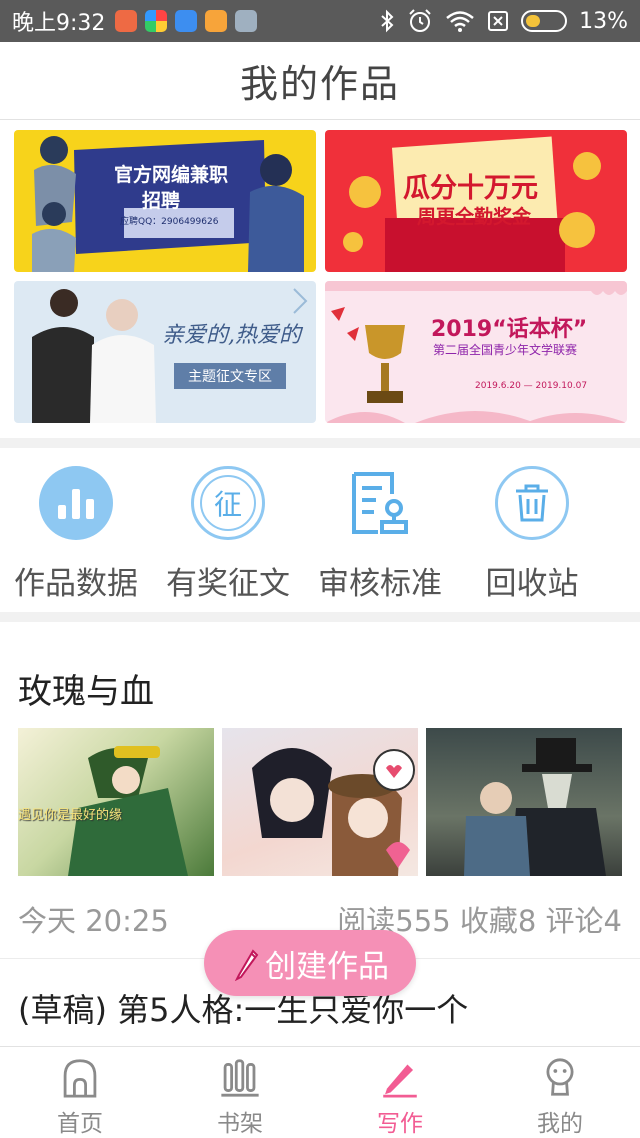 The width and height of the screenshot is (640, 1138). I want to click on action-review-standard: 审核标准, so click(380, 530).